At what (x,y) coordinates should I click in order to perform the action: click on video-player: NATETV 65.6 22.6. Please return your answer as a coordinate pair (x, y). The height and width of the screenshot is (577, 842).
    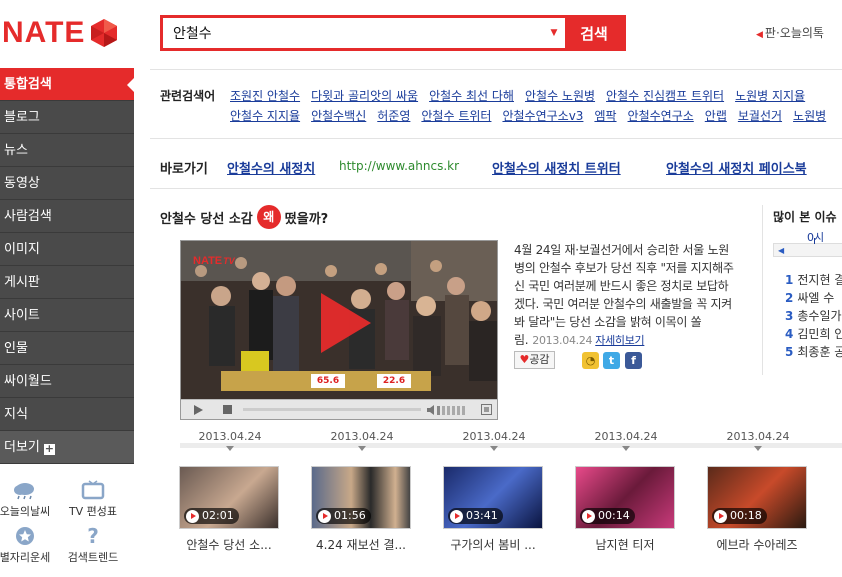
    Looking at the image, I should click on (339, 330).